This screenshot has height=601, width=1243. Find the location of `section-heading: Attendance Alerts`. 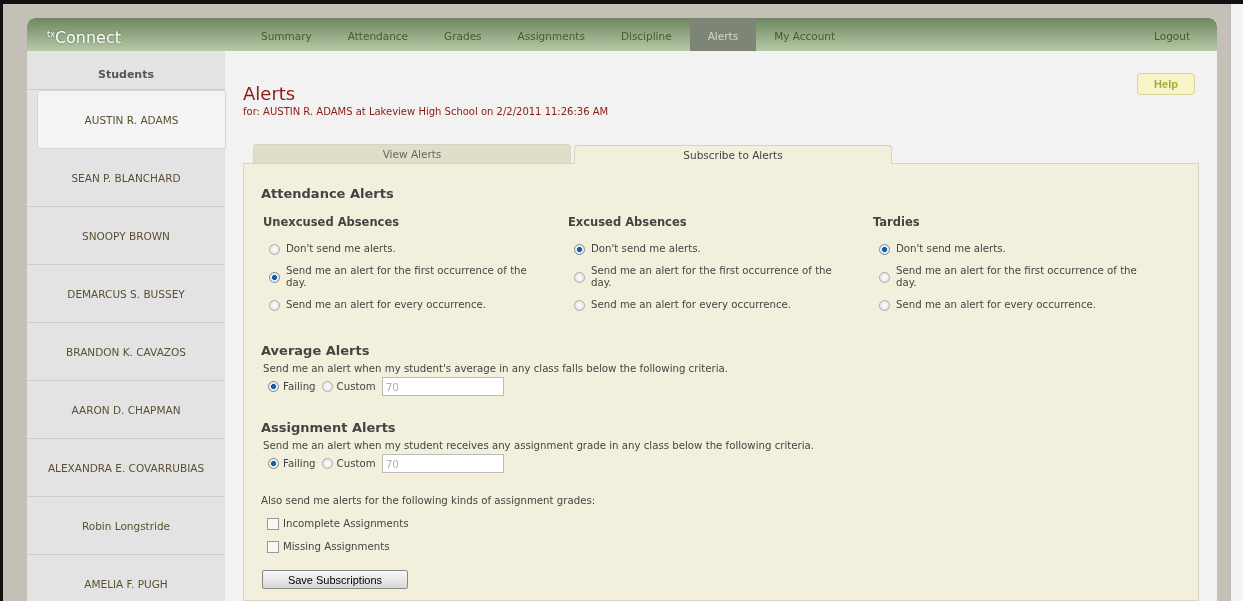

section-heading: Attendance Alerts is located at coordinates (328, 193).